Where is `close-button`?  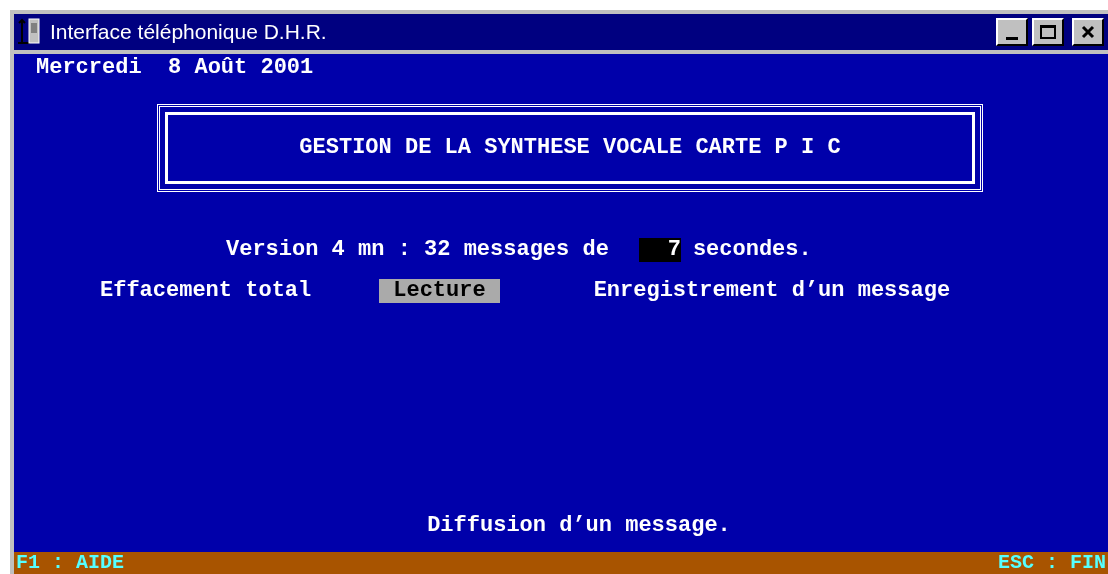 close-button is located at coordinates (1088, 32).